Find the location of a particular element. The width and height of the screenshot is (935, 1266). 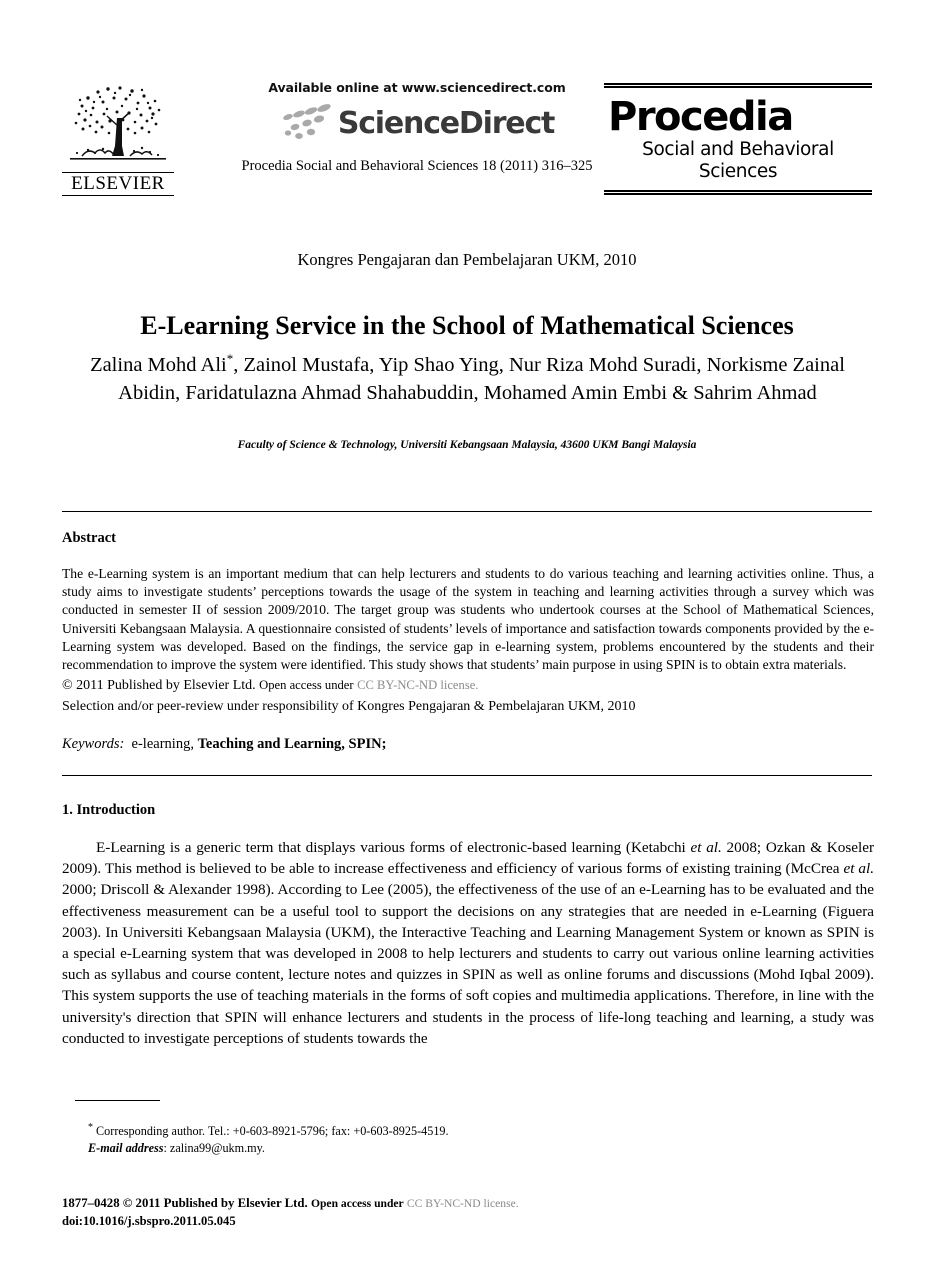

sciencedirect-logo: ScienceDirect is located at coordinates (417, 123).